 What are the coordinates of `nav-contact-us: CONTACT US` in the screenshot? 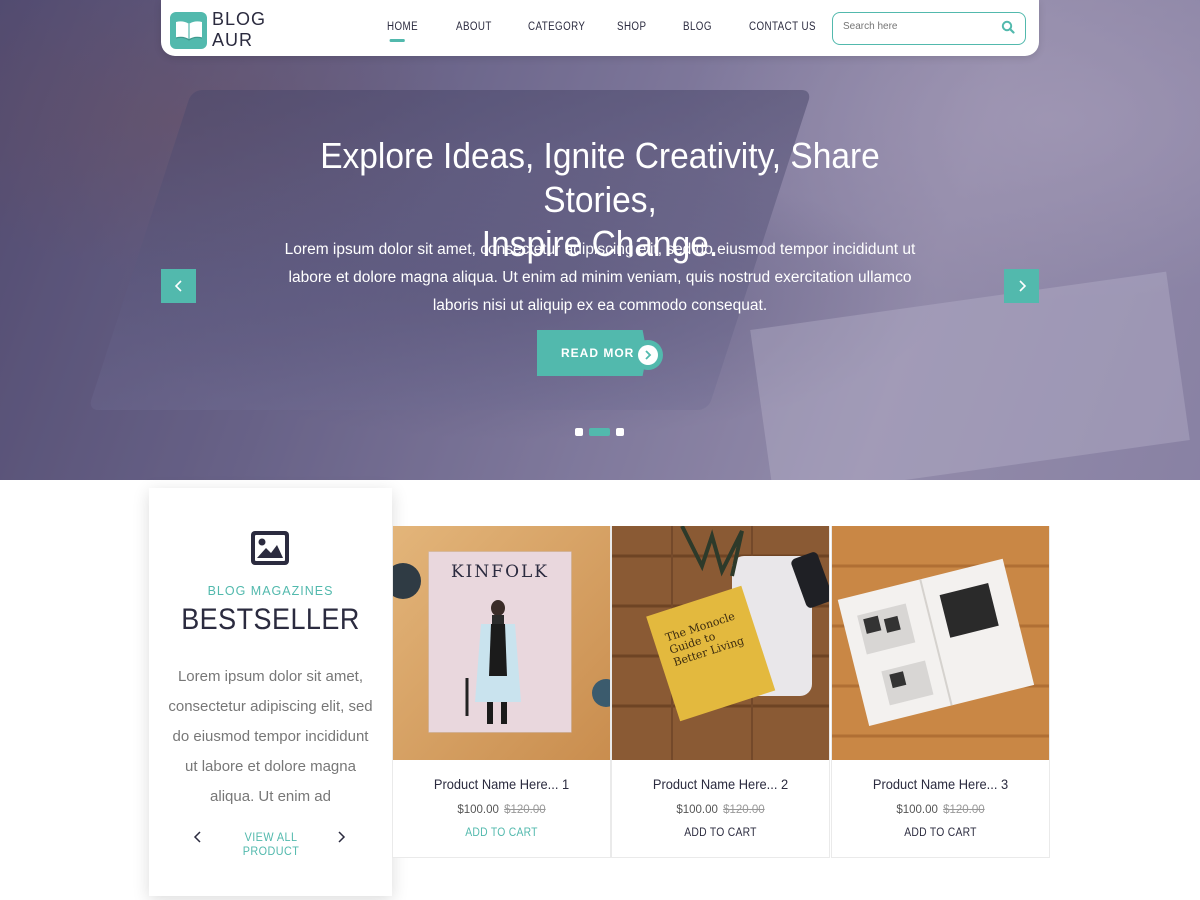 It's located at (782, 27).